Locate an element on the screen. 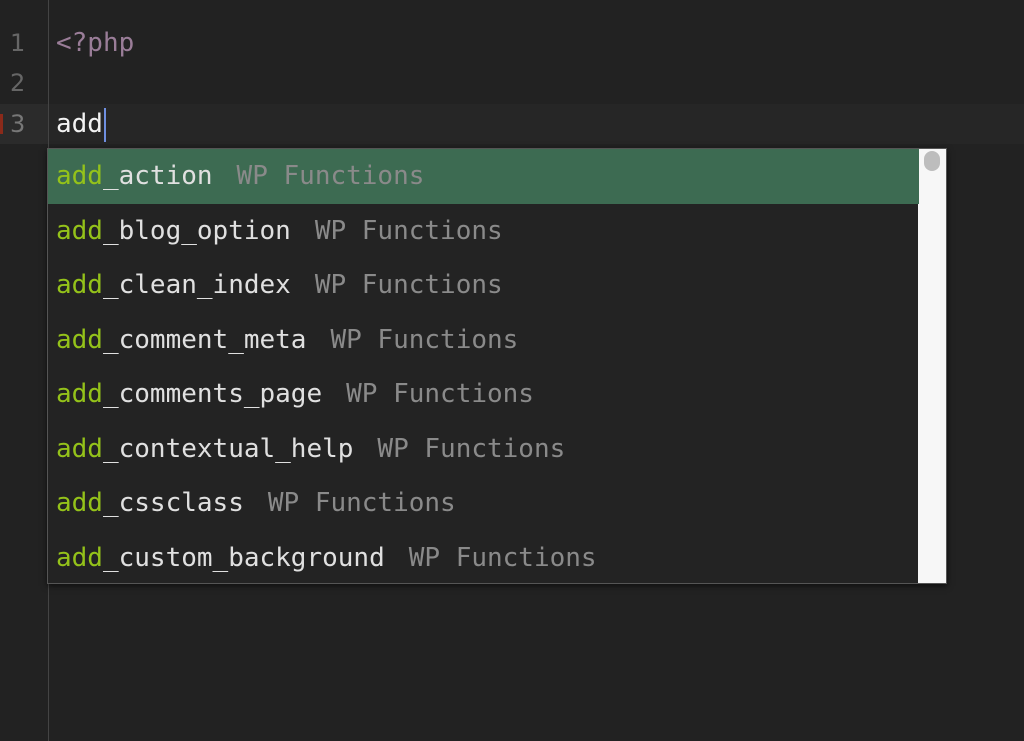 This screenshot has width=1024, height=741. code-line-3: add is located at coordinates (81, 124).